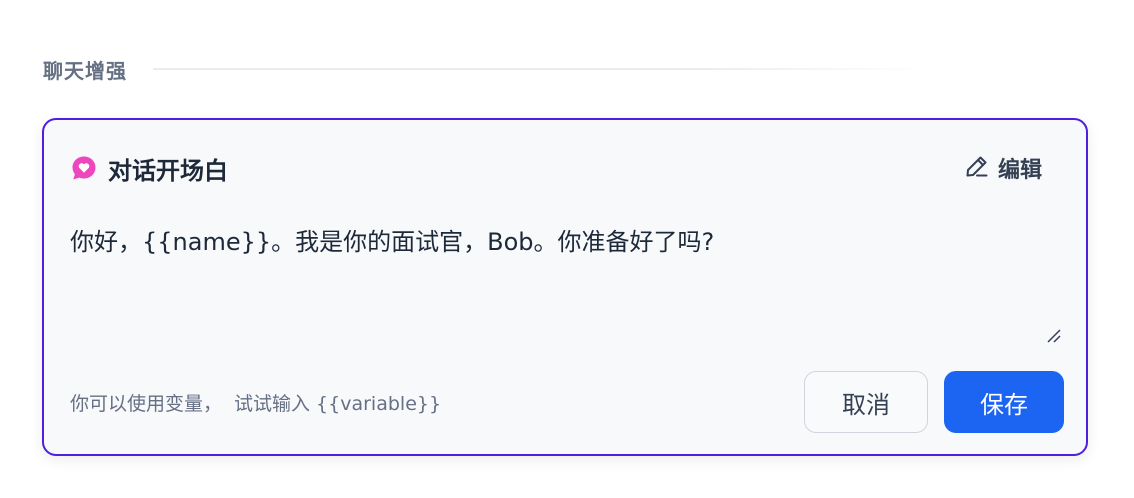 The width and height of the screenshot is (1134, 498). I want to click on message-heart-icon, so click(84, 168).